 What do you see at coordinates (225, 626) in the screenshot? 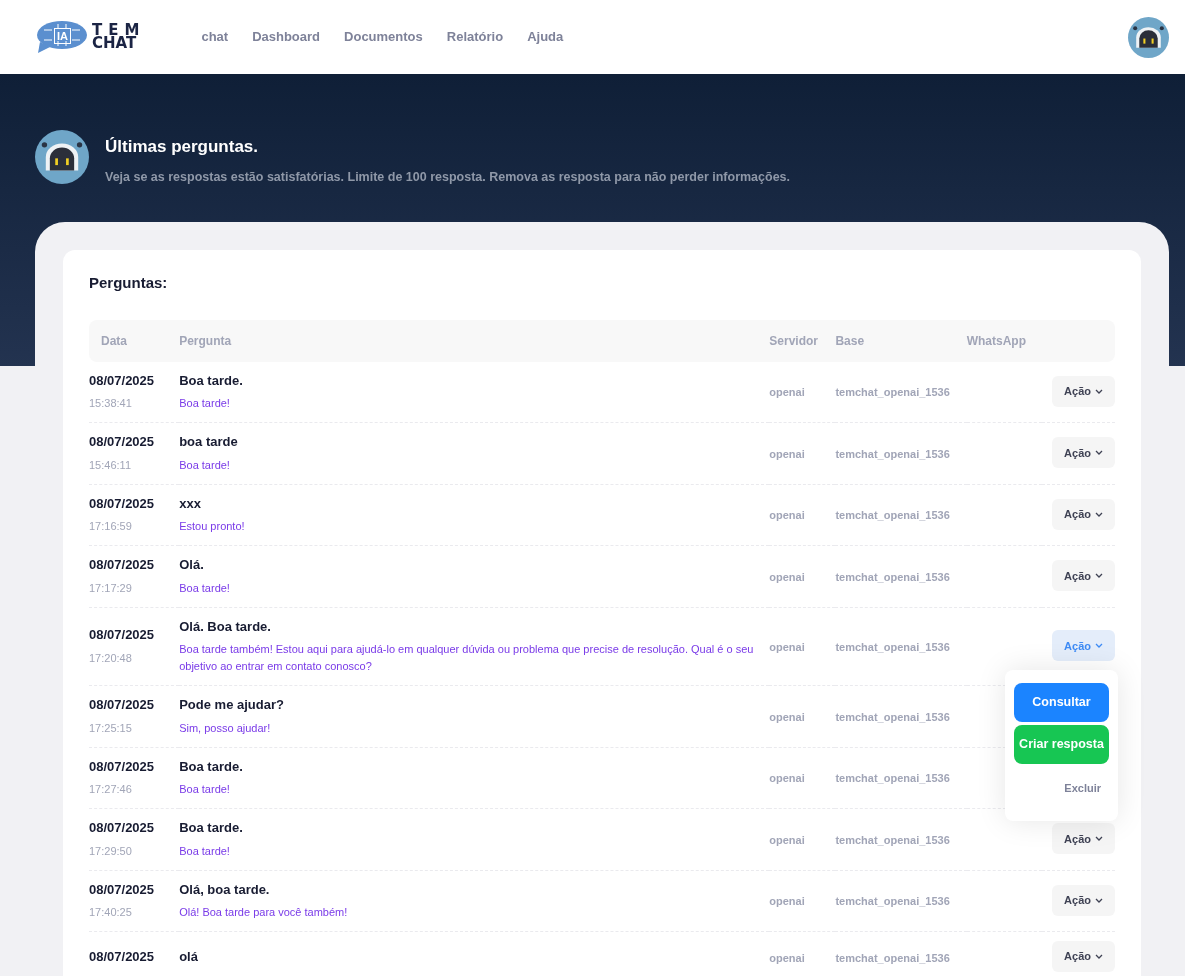
I see `question-text: Olá. Boa tarde.` at bounding box center [225, 626].